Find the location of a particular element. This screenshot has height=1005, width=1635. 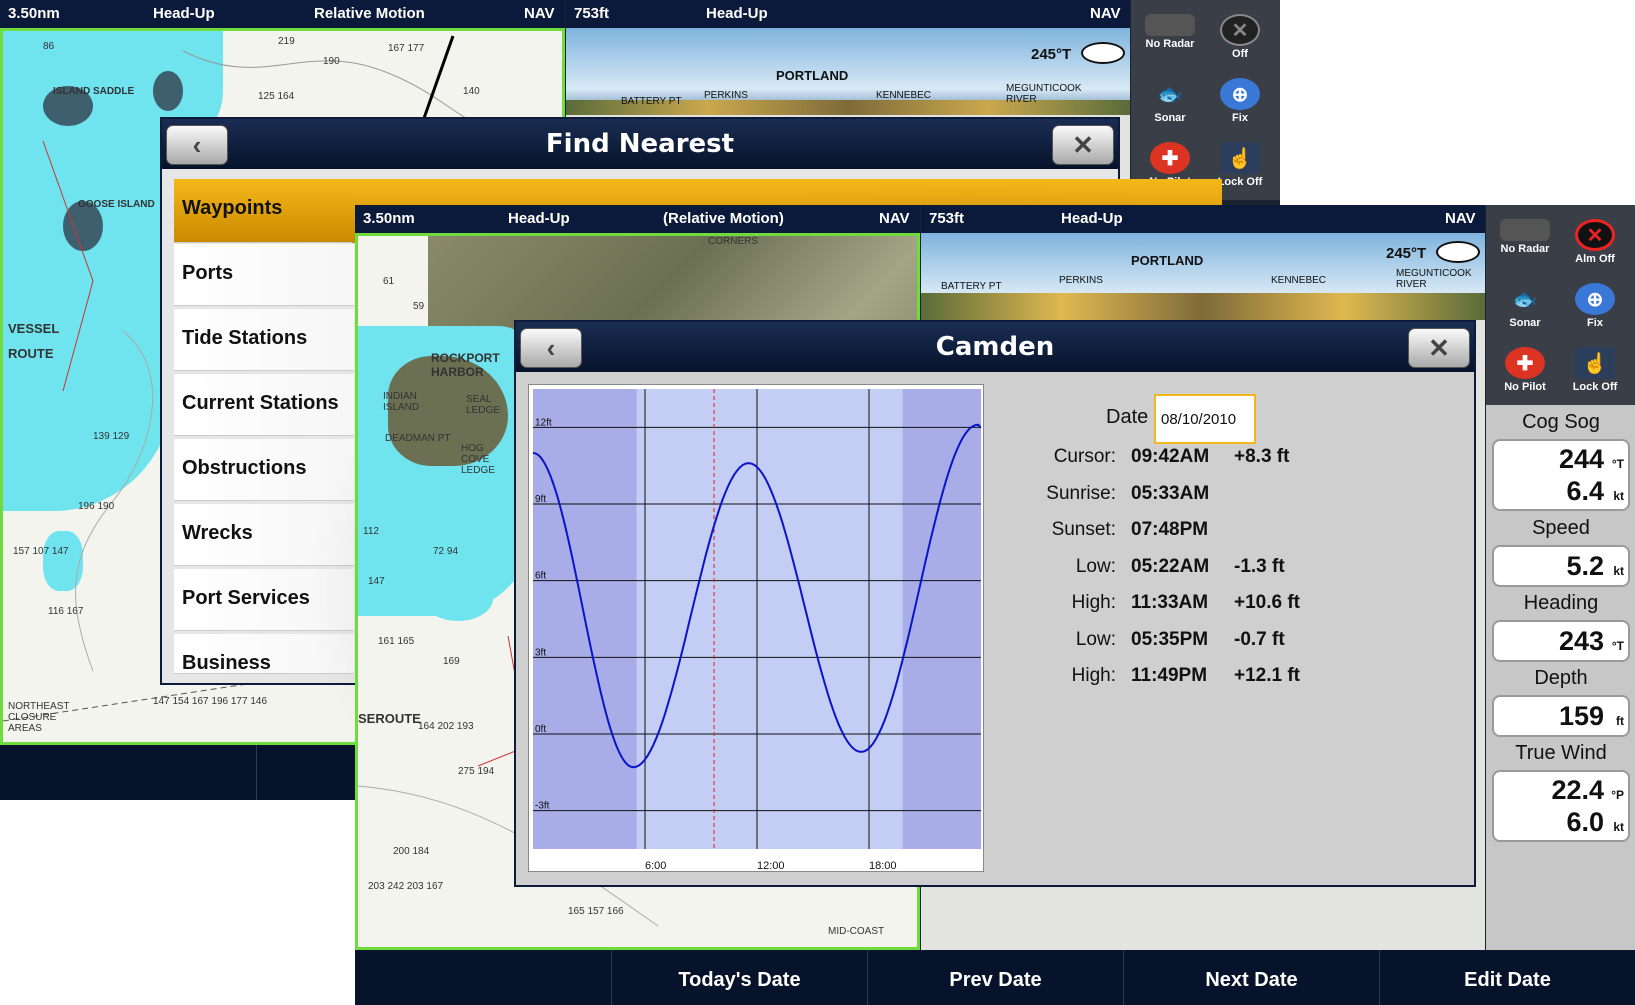

speed-box: 5.2 kt is located at coordinates (1561, 566).